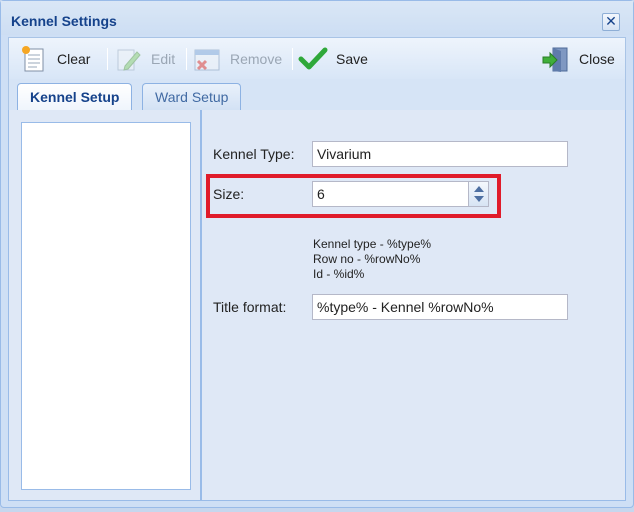 Image resolution: width=634 pixels, height=512 pixels. Describe the element at coordinates (578, 59) in the screenshot. I see `close-button: Close` at that location.